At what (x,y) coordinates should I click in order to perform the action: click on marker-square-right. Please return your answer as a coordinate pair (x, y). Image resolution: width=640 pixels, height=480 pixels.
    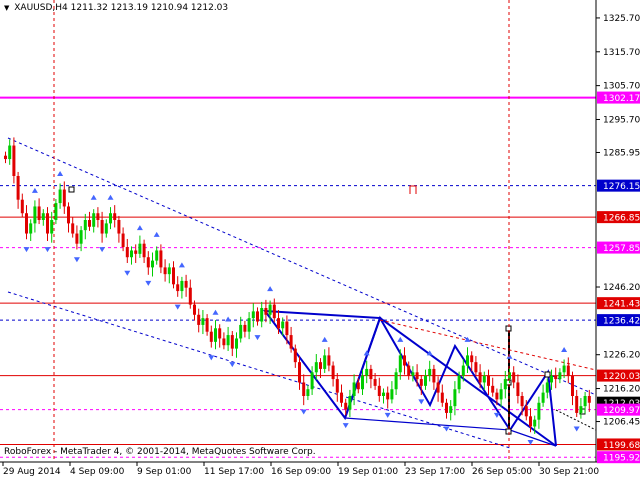
    Looking at the image, I should click on (547, 374).